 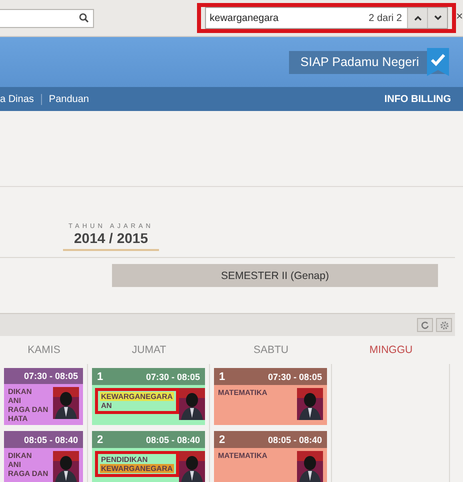 I want to click on find-bar: kewarganegara 2 dari 2, so click(x=326, y=18).